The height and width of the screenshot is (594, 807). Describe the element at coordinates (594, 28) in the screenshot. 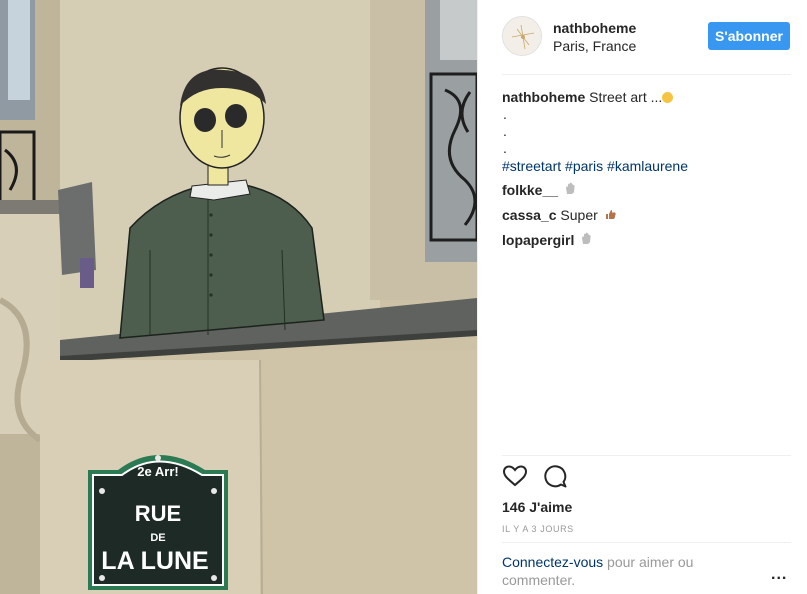

I see `username-link: nathboheme` at that location.